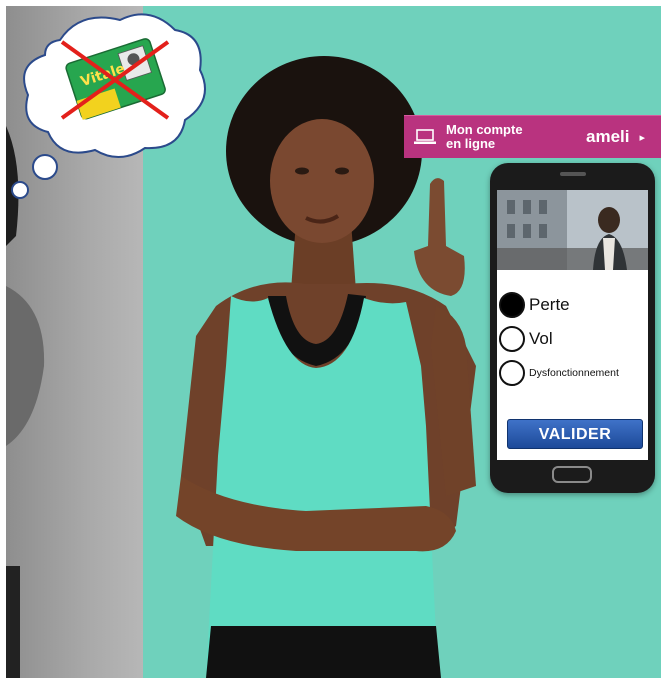 The image size is (667, 684). What do you see at coordinates (572, 325) in the screenshot?
I see `phone-screen: Perte Vol Dysfonctionnement VALIDER` at bounding box center [572, 325].